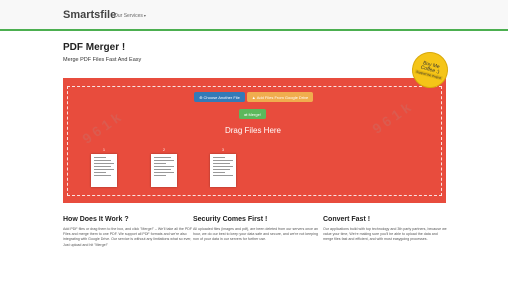  Describe the element at coordinates (96, 219) in the screenshot. I see `info-title: How Does It Work ?` at that location.